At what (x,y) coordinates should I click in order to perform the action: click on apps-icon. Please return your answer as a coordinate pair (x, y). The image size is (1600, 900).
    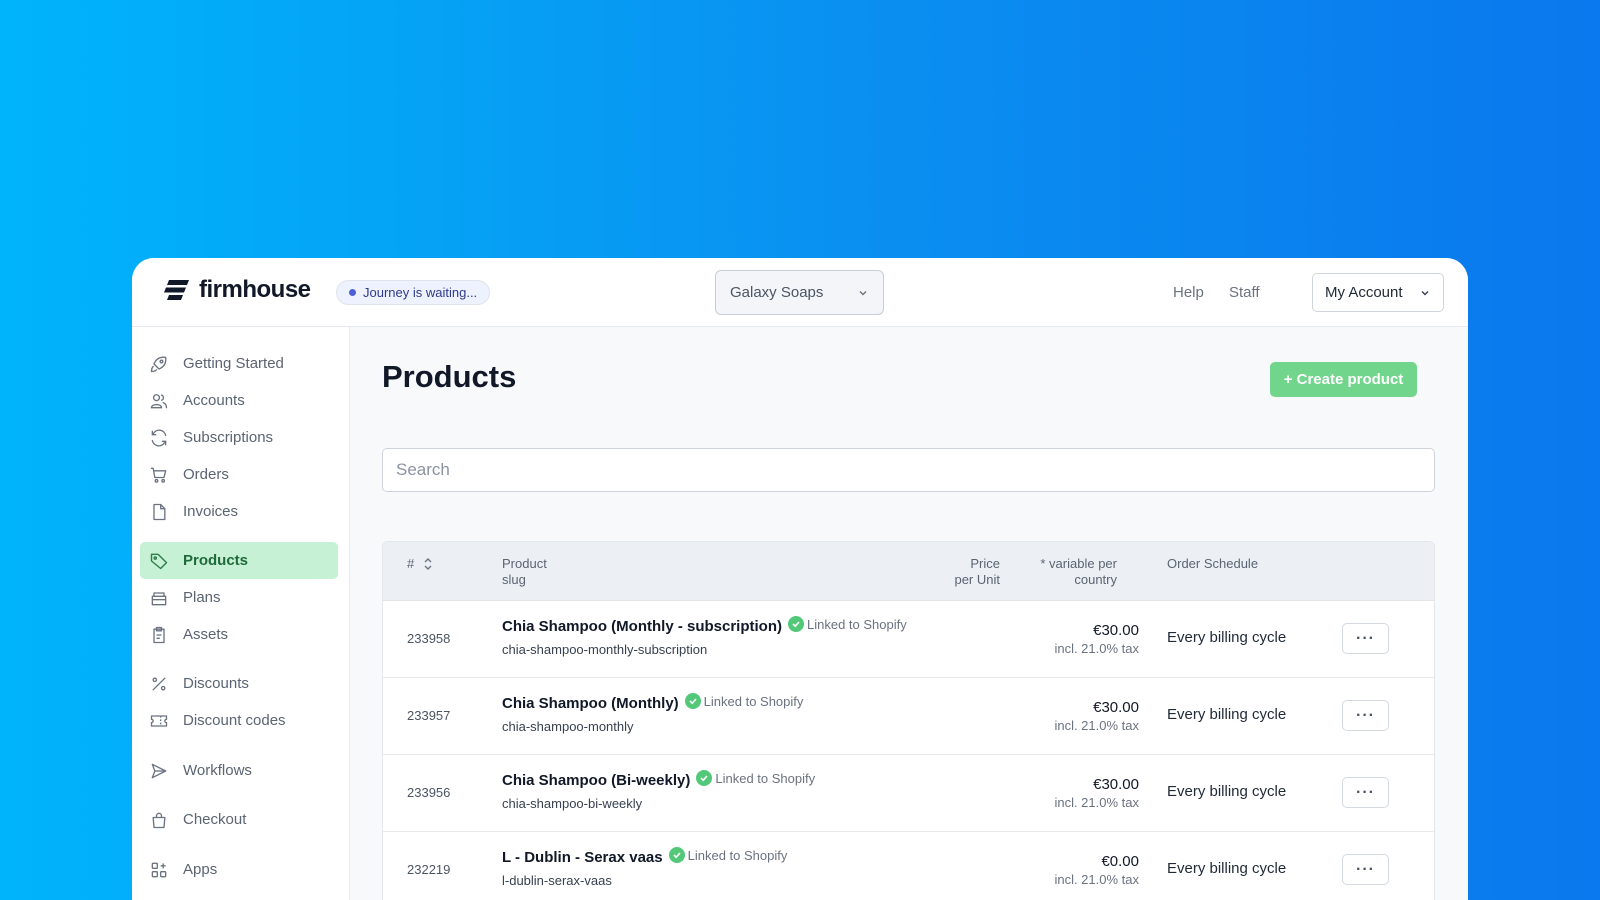
    Looking at the image, I should click on (159, 869).